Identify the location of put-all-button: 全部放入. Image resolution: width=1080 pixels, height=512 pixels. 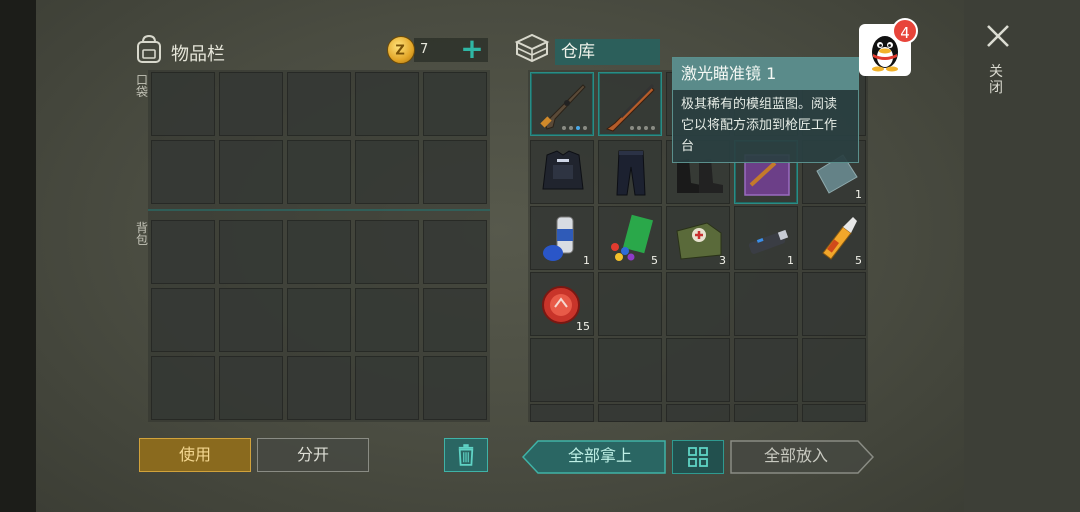
(802, 457).